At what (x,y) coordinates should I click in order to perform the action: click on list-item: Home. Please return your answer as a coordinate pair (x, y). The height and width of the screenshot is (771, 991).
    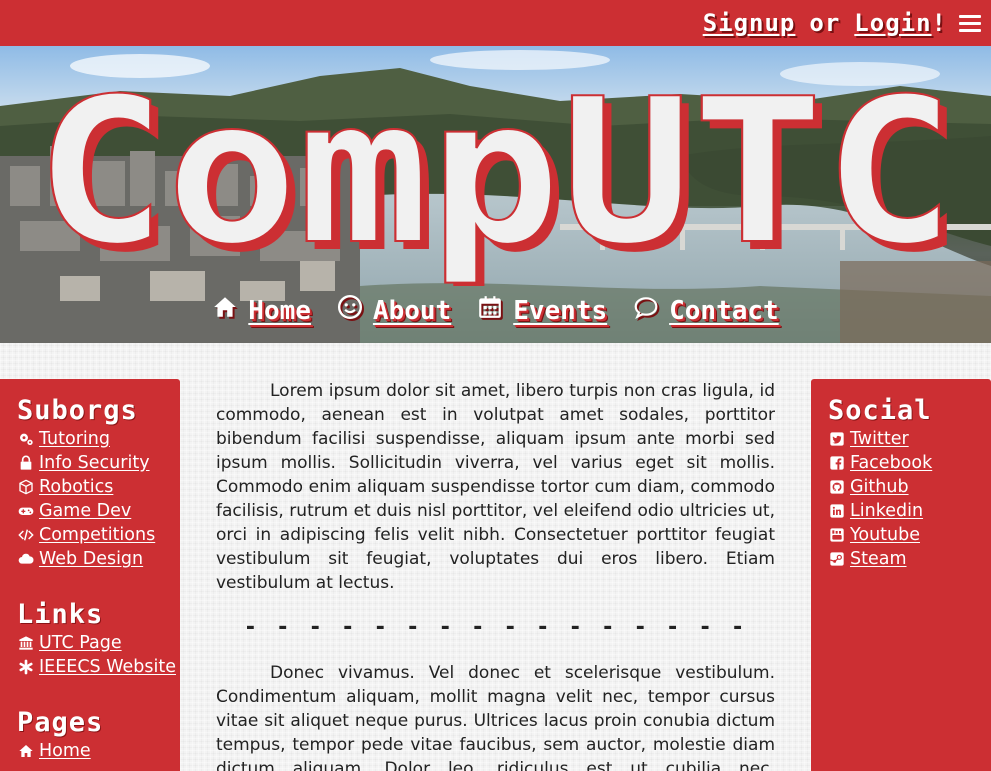
    Looking at the image, I should click on (98, 751).